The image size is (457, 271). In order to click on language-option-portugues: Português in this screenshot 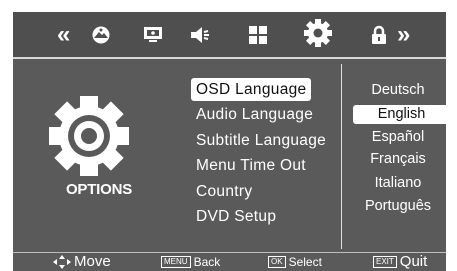, I will do `click(397, 206)`.